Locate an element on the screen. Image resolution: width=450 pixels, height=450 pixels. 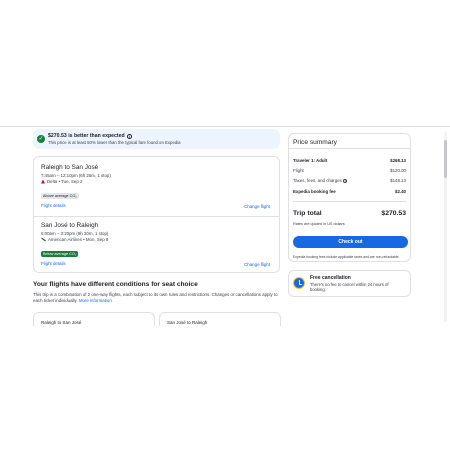
row-value: $268.13 is located at coordinates (398, 160).